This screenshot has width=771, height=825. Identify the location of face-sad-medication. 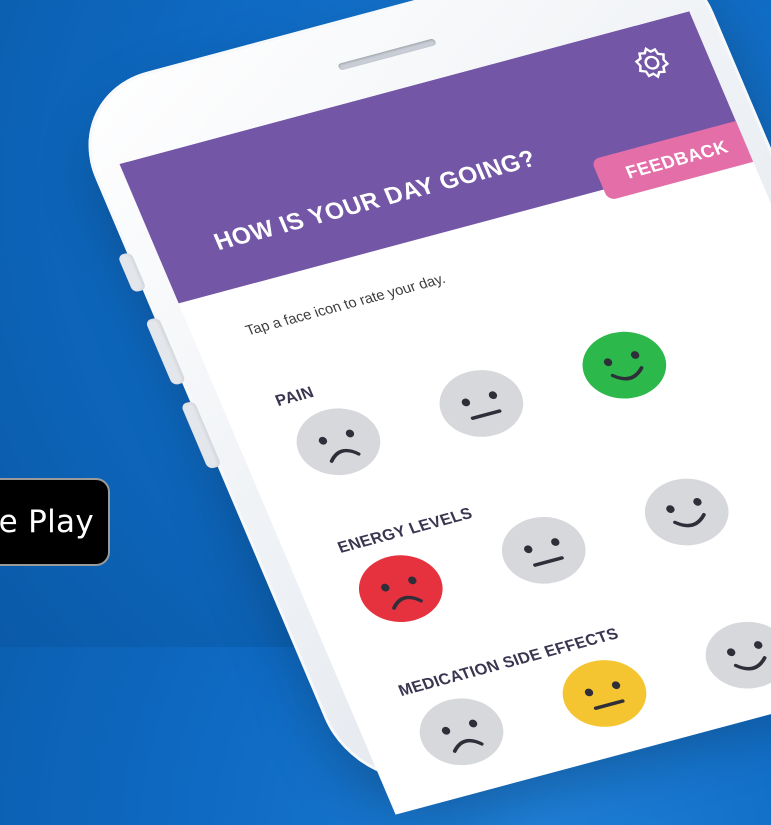
(461, 731).